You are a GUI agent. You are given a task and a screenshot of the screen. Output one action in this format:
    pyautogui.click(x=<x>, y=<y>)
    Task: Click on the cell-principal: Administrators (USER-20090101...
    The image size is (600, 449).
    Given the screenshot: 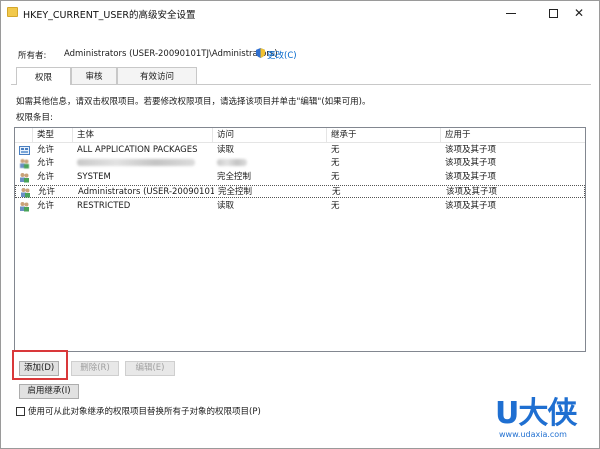 What is the action you would take?
    pyautogui.click(x=146, y=192)
    